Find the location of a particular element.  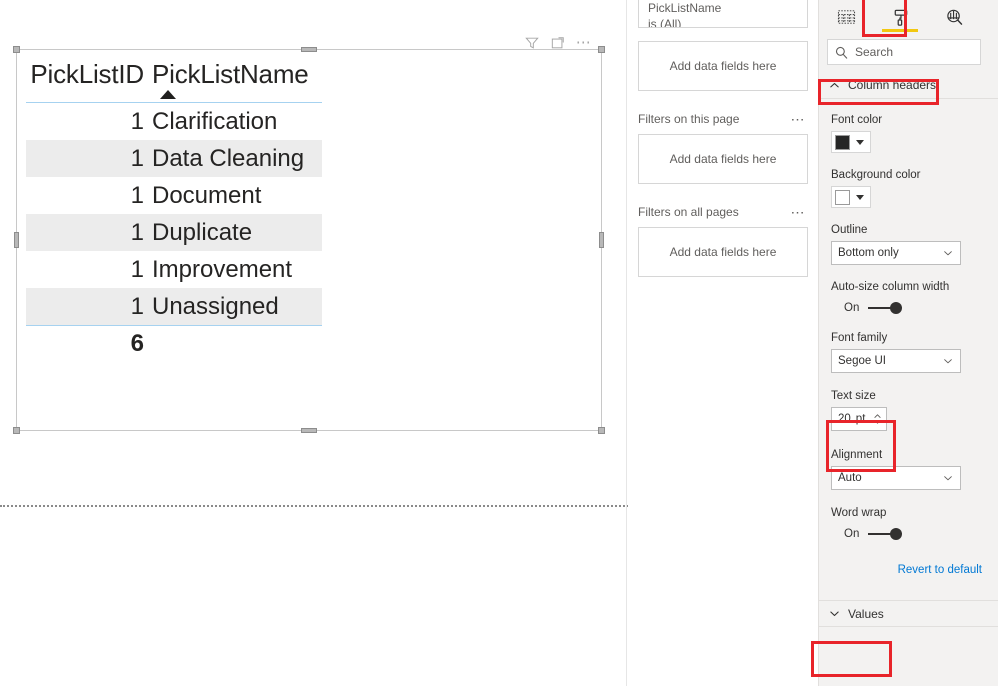

filters-on-all-pages-header: Filters on all pages ⋯ is located at coordinates (723, 212).